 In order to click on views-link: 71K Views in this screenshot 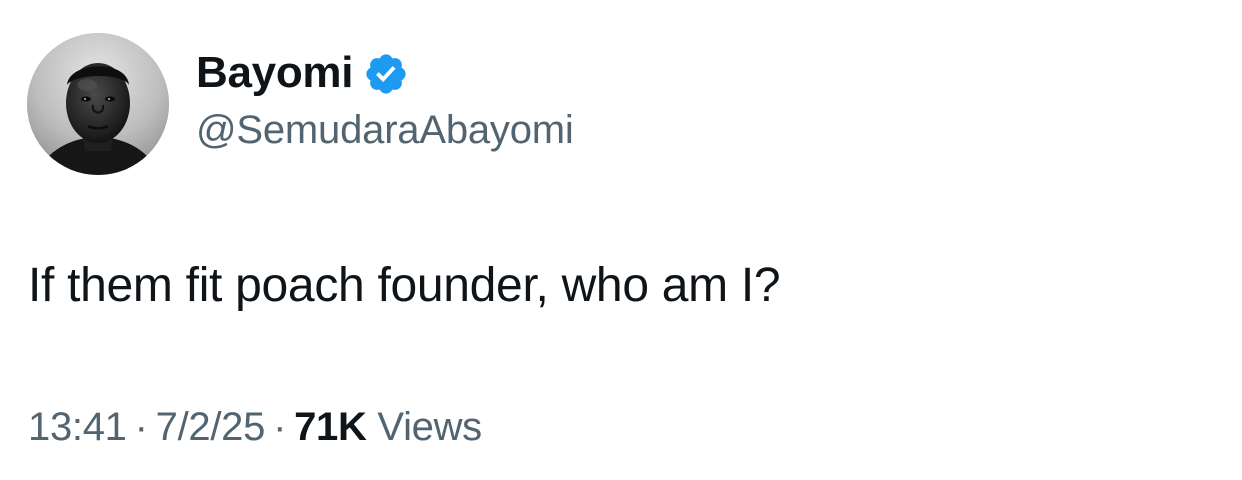, I will do `click(388, 427)`.